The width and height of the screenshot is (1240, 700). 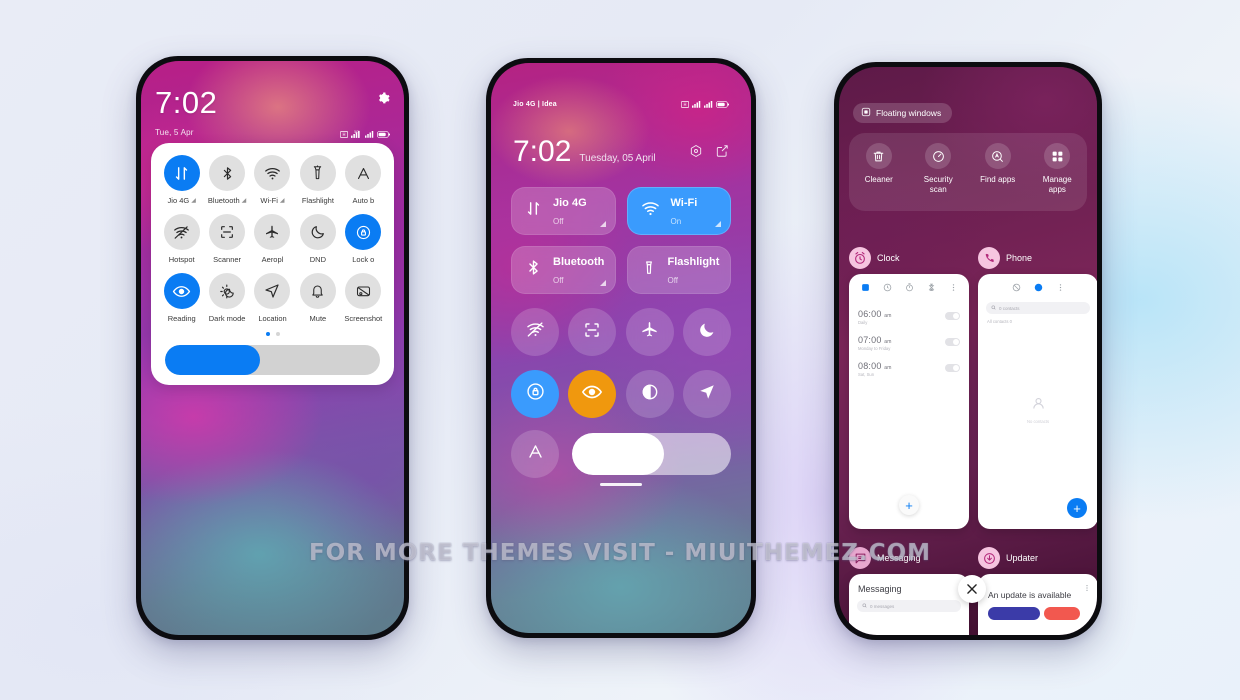 What do you see at coordinates (673, 280) in the screenshot?
I see `tile-state: Off` at bounding box center [673, 280].